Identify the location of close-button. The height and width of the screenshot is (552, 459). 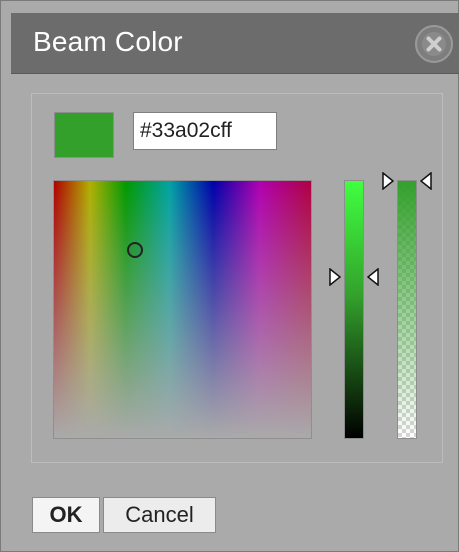
(434, 44).